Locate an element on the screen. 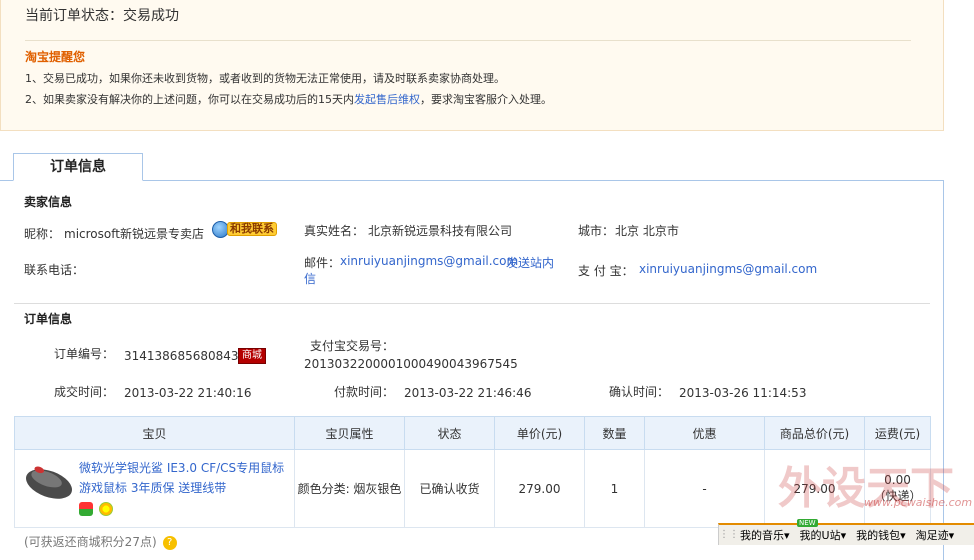 This screenshot has height=560, width=974. toolbar-item-footprints: 淘足迹▾ is located at coordinates (935, 535).